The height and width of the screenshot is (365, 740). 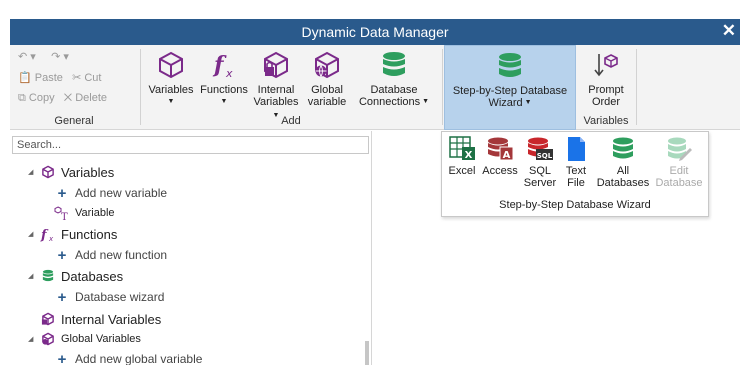 I want to click on tree-node-internal-variables: Internal Variables, so click(x=100, y=319).